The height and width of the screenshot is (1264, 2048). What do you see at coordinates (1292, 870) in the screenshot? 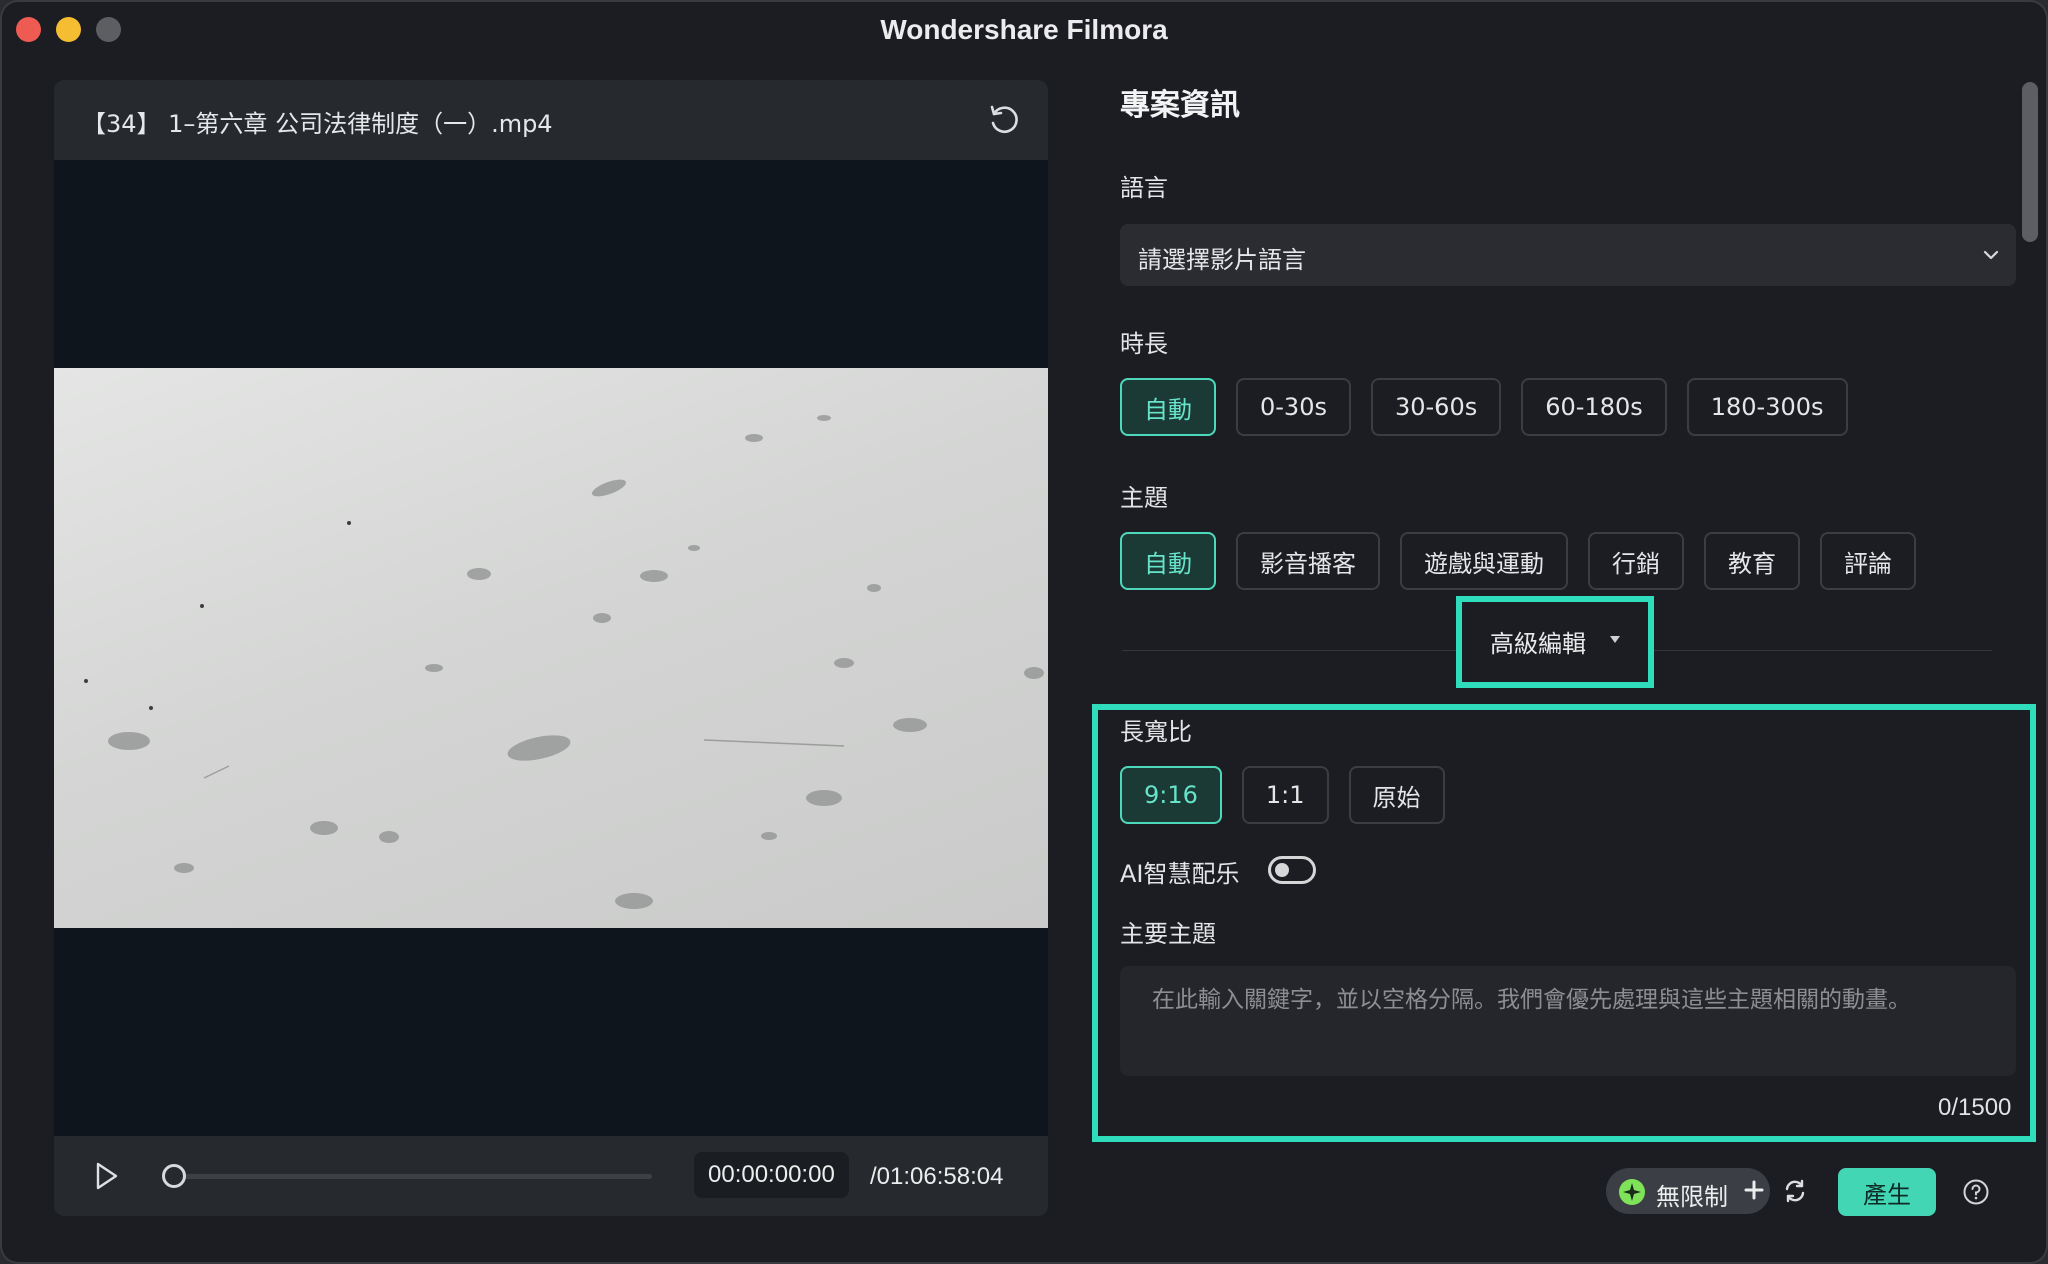
I see `ai-music-toggle` at bounding box center [1292, 870].